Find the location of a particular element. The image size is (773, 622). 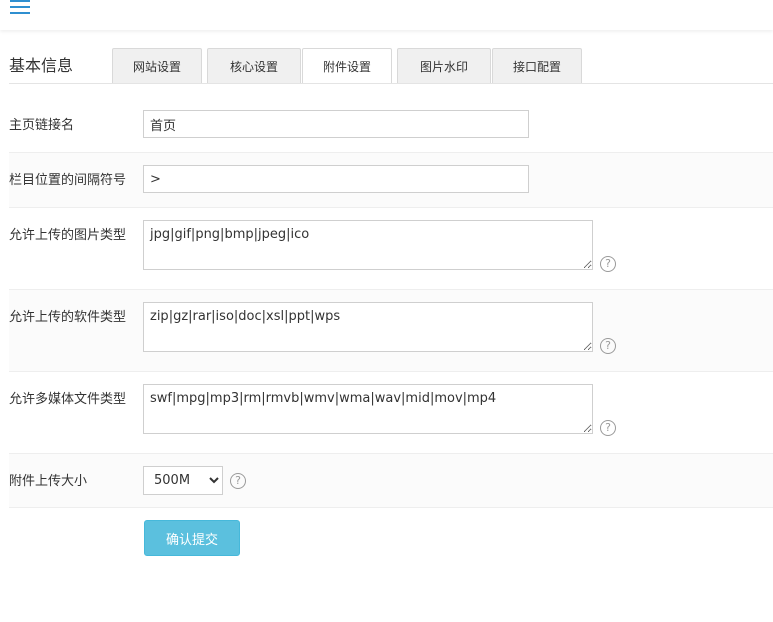

section-title: 基本信息 is located at coordinates (41, 65).